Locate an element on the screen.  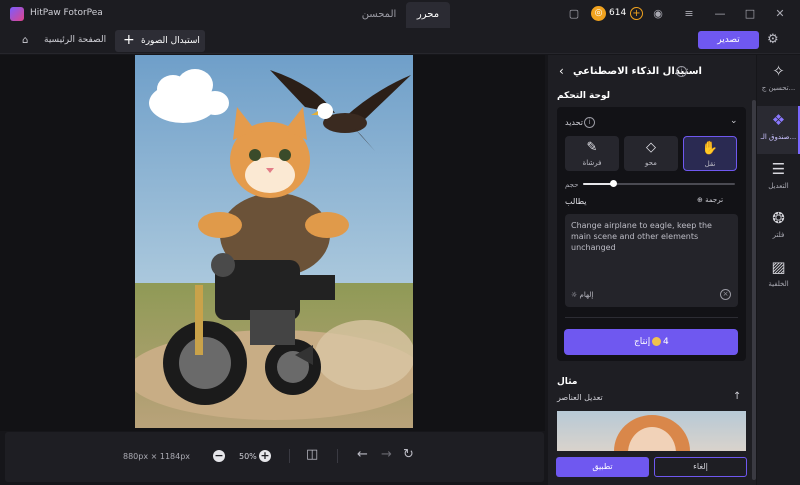
panel-header: ‹ استبدال الذكاء الاصطناعي i is located at coordinates (651, 72).